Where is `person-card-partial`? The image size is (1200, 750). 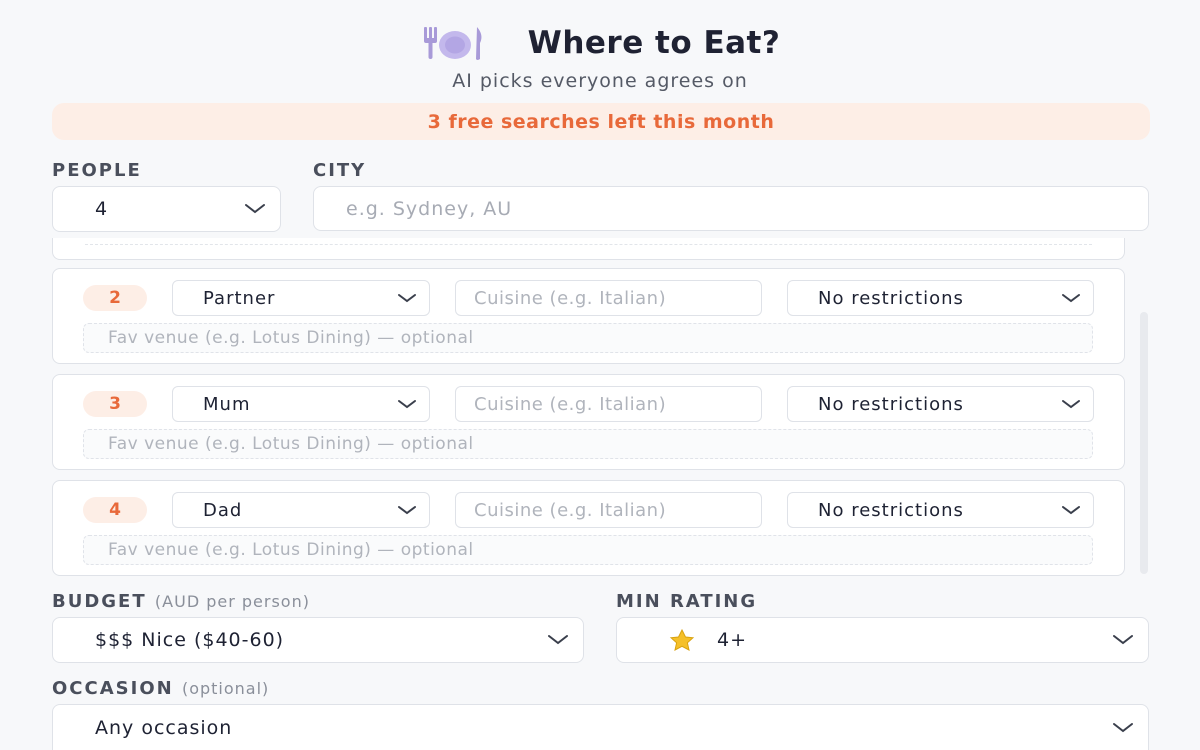
person-card-partial is located at coordinates (588, 249).